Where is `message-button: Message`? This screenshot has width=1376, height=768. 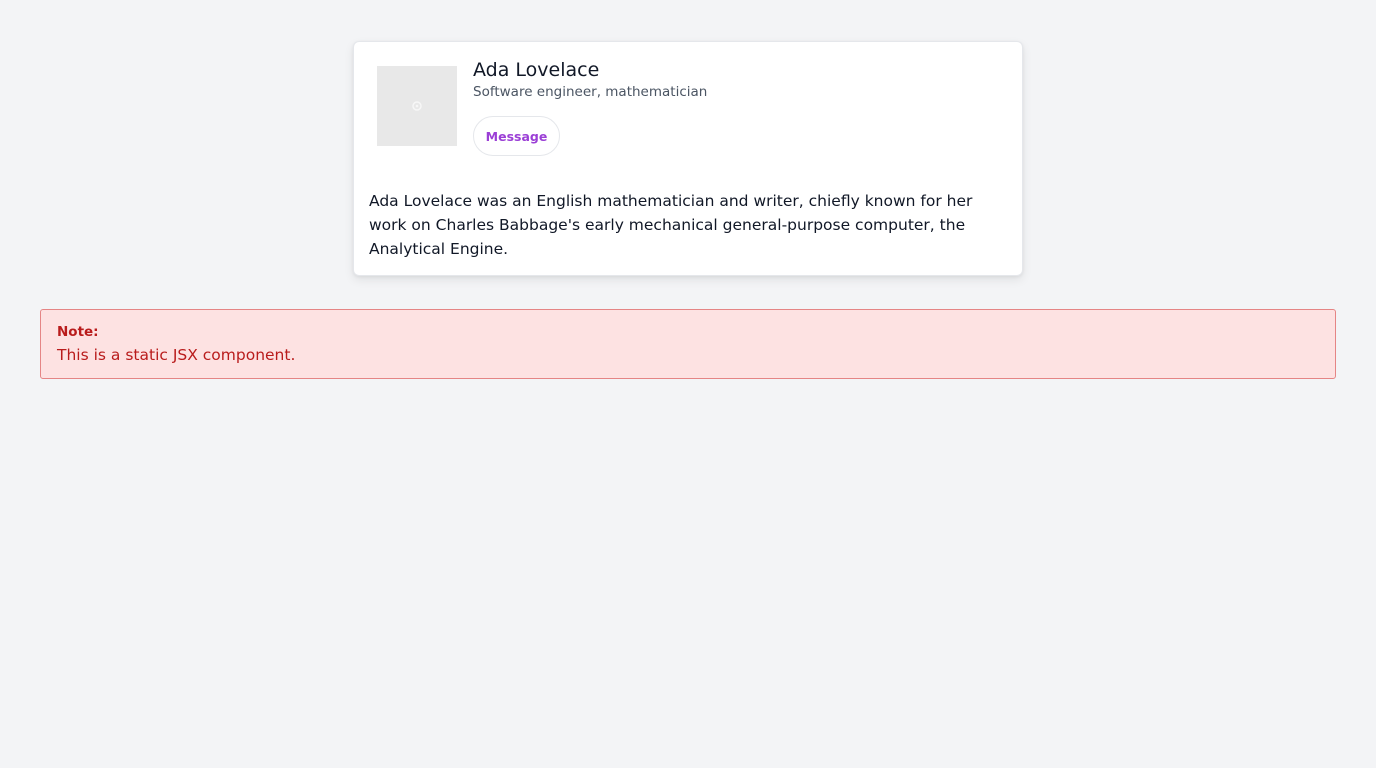
message-button: Message is located at coordinates (516, 136).